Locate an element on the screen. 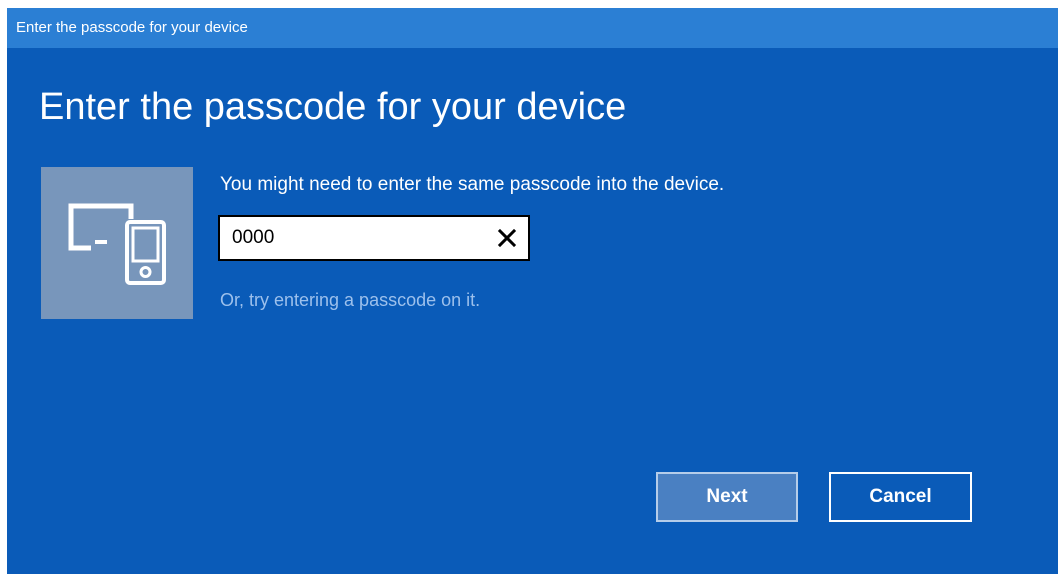 This screenshot has width=1058, height=574. close-icon is located at coordinates (507, 238).